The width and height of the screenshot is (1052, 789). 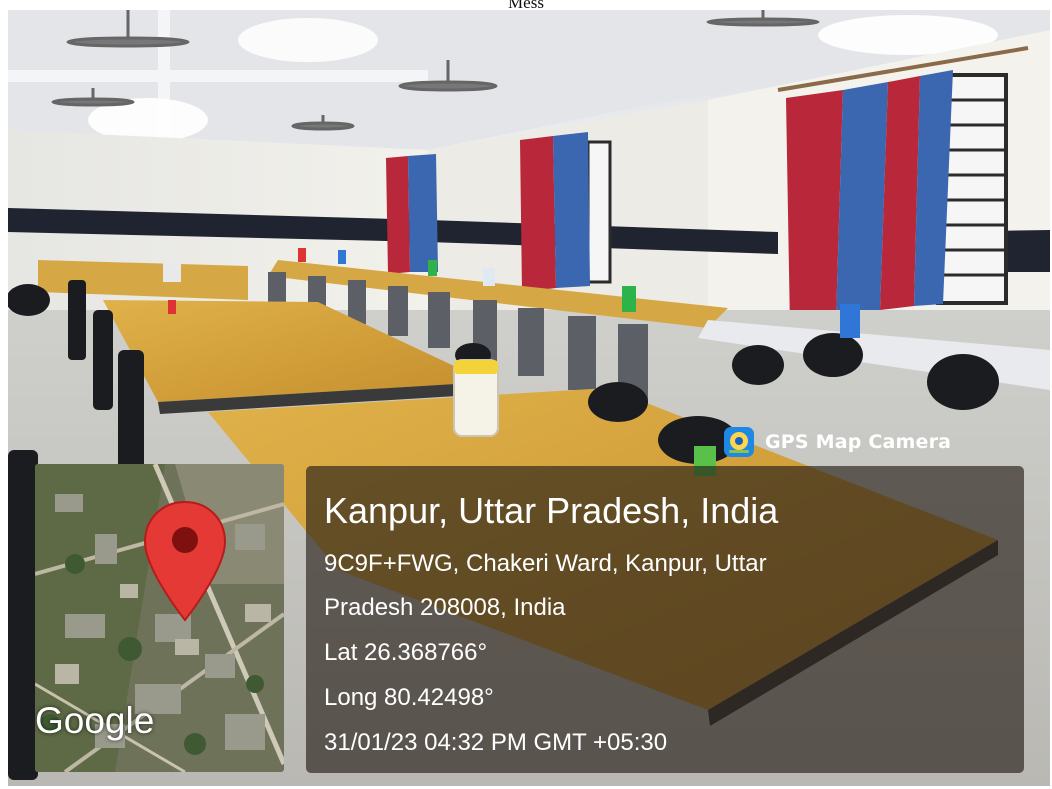 What do you see at coordinates (858, 442) in the screenshot?
I see `gps-map-camera-label: GPS Map Camera` at bounding box center [858, 442].